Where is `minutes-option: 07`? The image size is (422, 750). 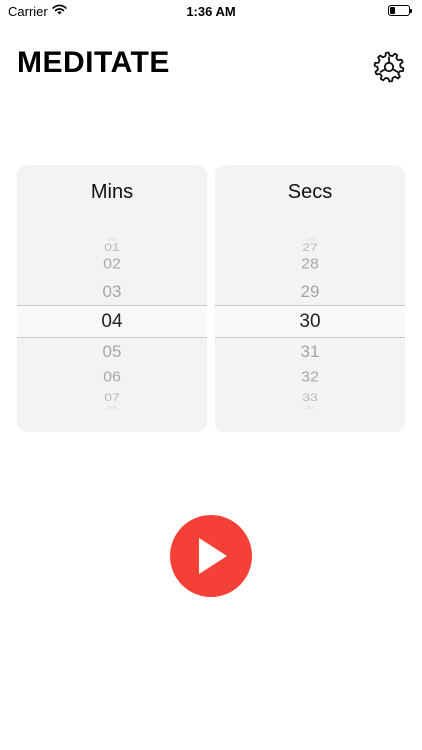
minutes-option: 07 is located at coordinates (112, 396).